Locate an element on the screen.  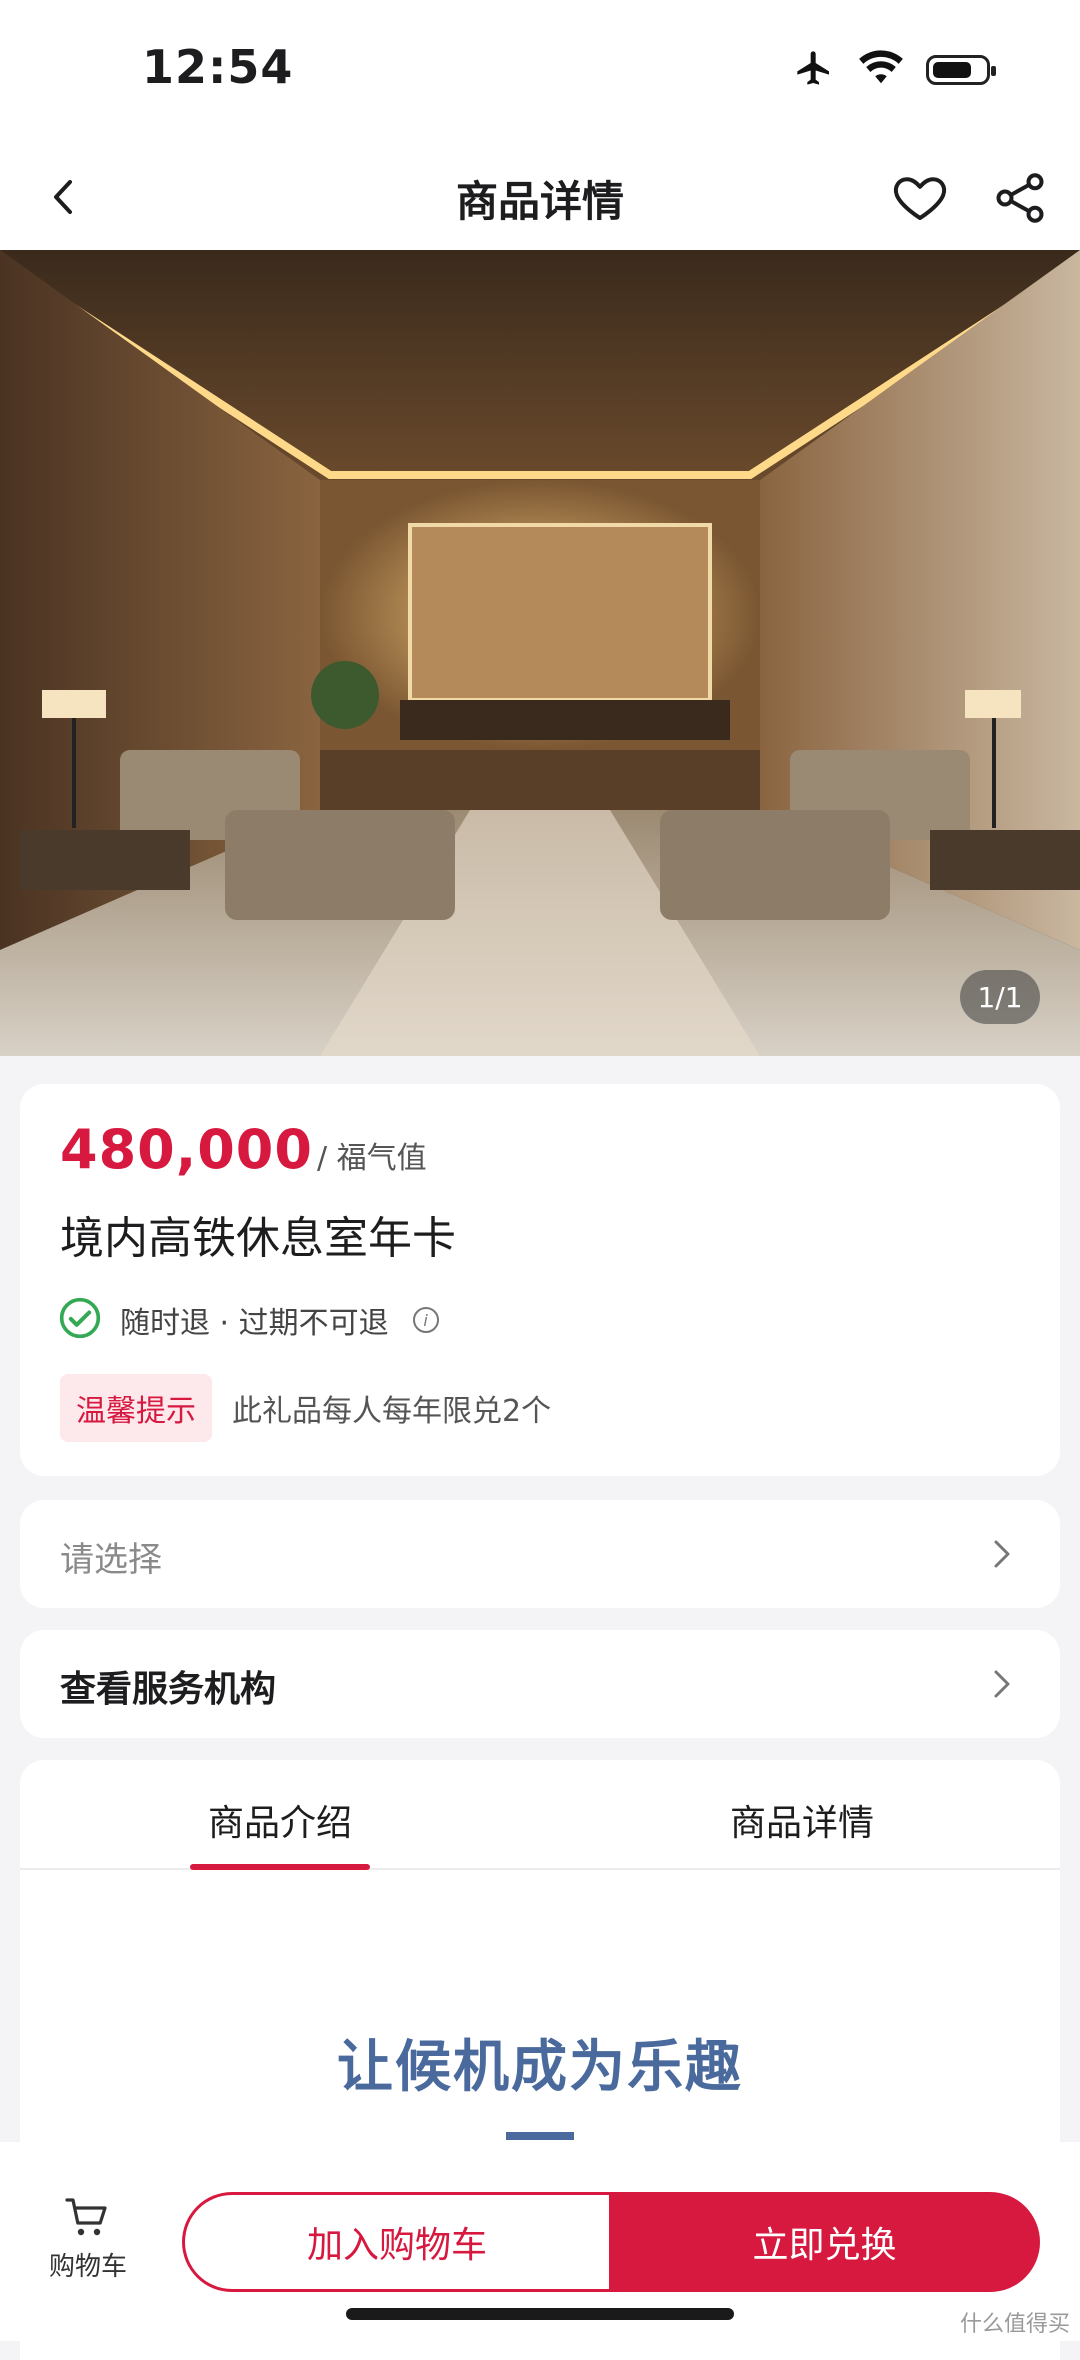
price-value: 480,000 is located at coordinates (186, 1149).